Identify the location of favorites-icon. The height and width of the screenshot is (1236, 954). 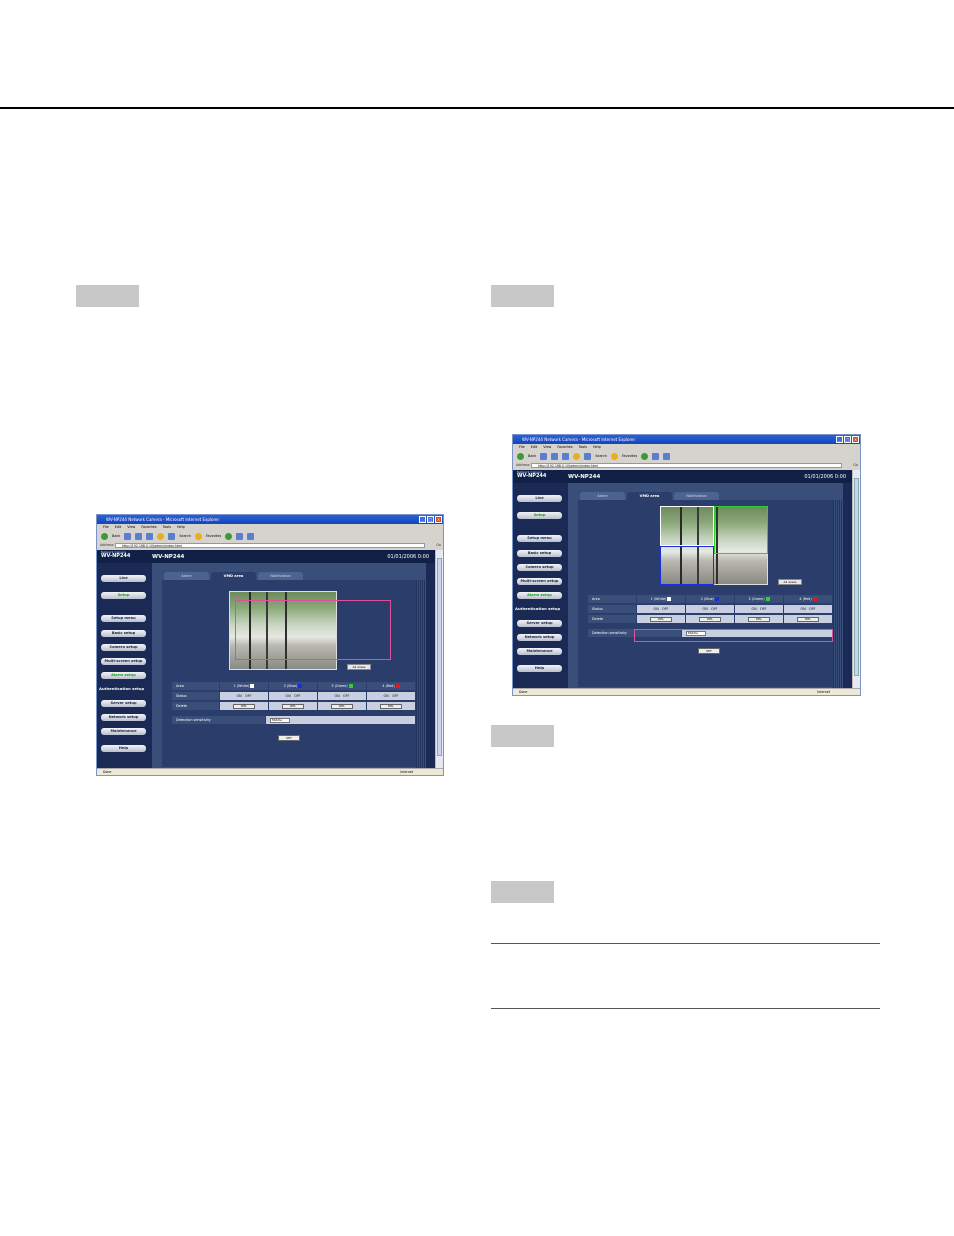
(198, 536).